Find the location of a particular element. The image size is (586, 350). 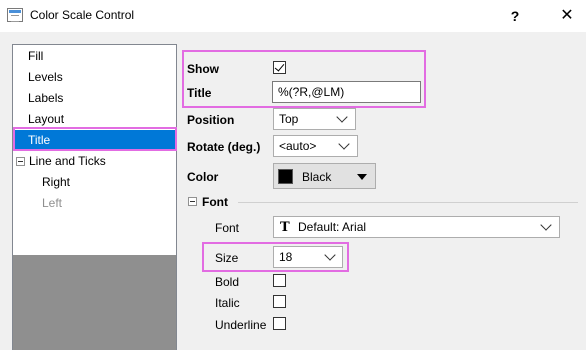

tree-item-right: Right is located at coordinates (94, 182).